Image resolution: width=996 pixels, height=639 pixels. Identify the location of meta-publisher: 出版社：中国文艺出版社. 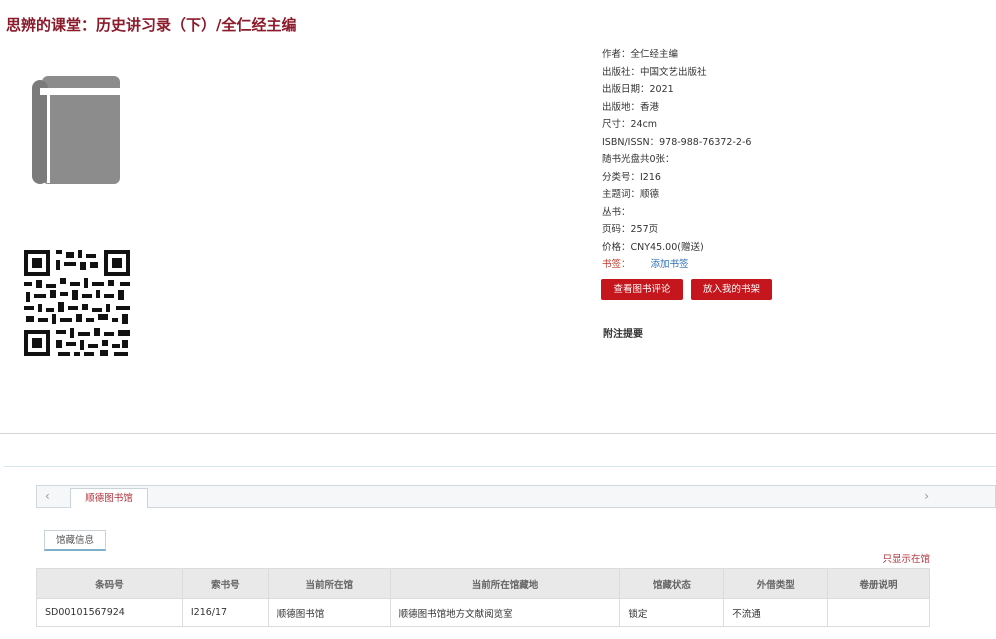
(654, 72).